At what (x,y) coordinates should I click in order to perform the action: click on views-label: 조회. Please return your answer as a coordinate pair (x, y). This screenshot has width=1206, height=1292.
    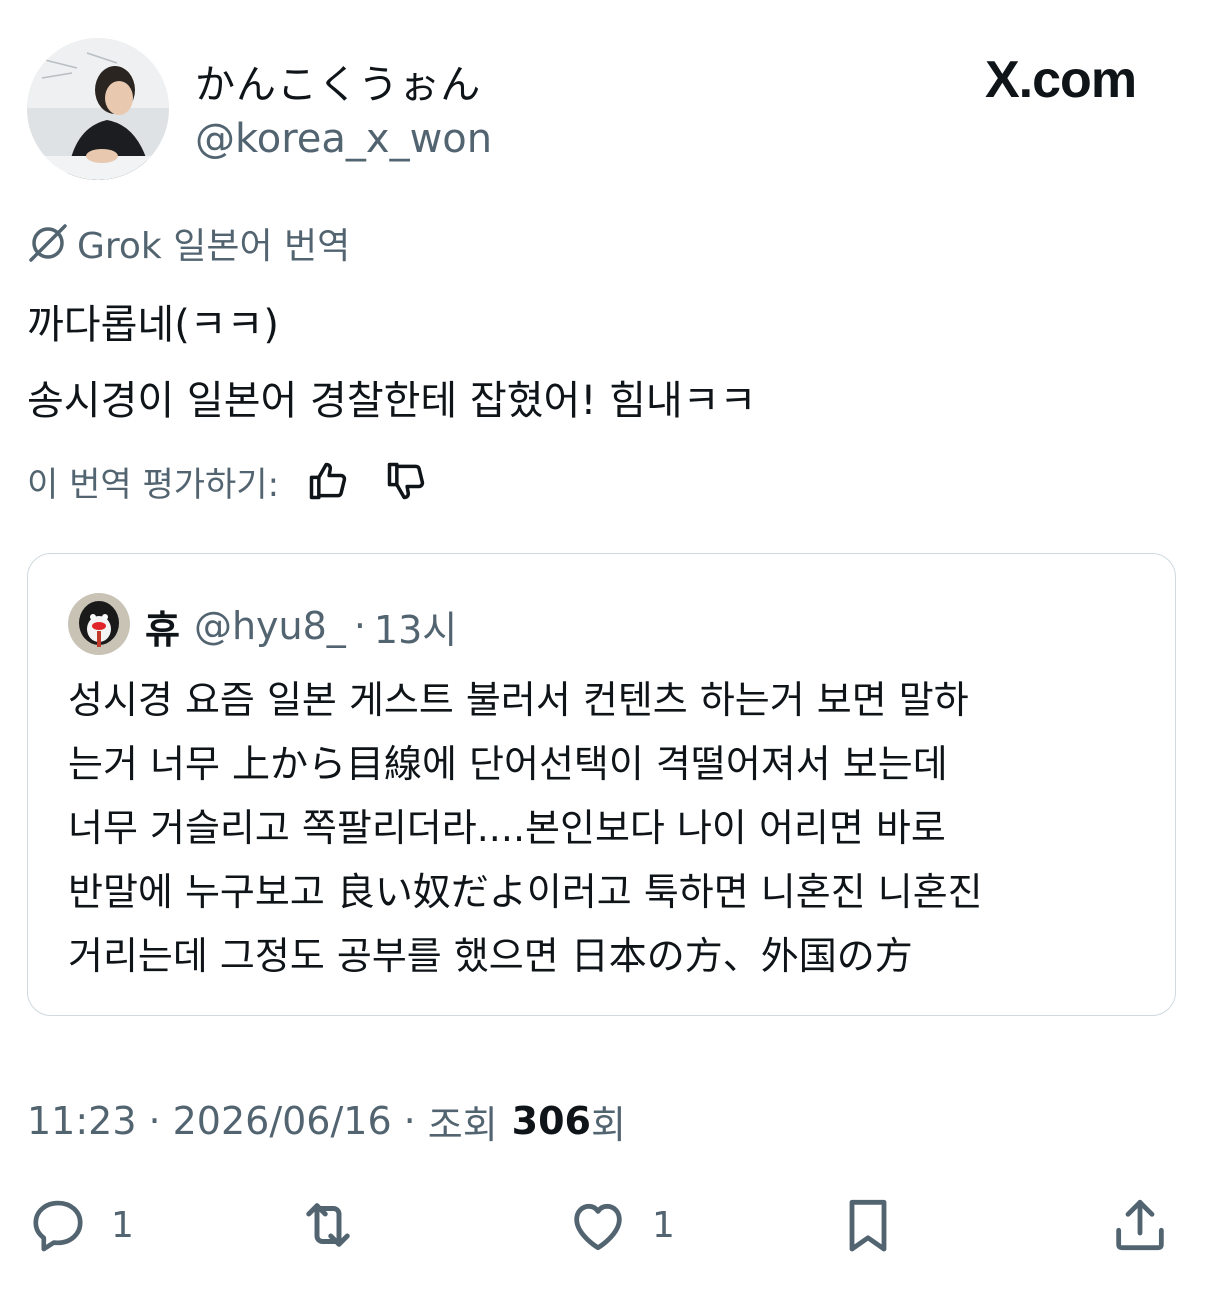
    Looking at the image, I should click on (462, 1124).